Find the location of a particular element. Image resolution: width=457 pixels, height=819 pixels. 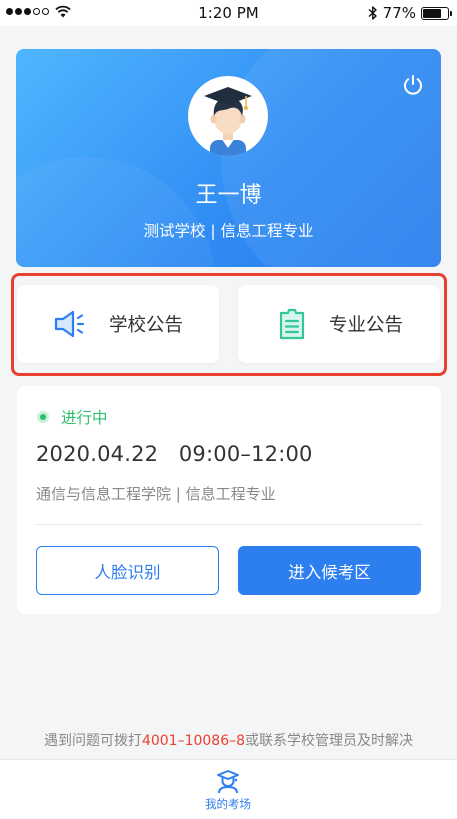

exam-status: 进行中 is located at coordinates (72, 417).